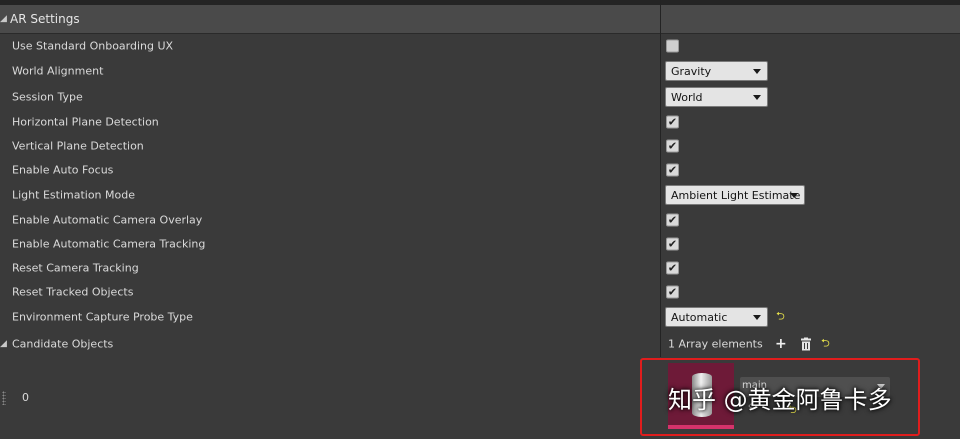 This screenshot has width=960, height=439. What do you see at coordinates (672, 46) in the screenshot?
I see `checkbox-unchecked` at bounding box center [672, 46].